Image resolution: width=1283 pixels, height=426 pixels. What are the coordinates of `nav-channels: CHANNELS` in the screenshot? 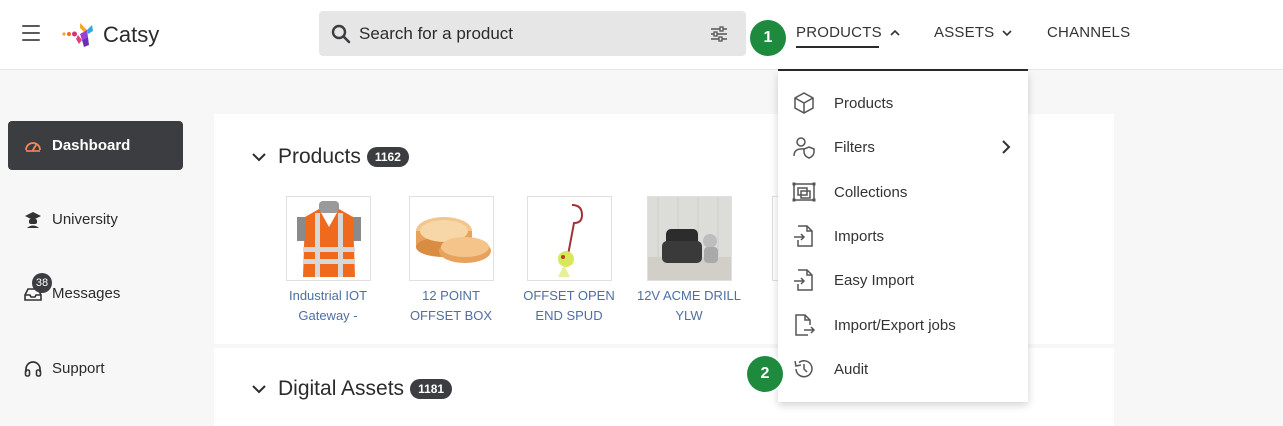 It's located at (1088, 32).